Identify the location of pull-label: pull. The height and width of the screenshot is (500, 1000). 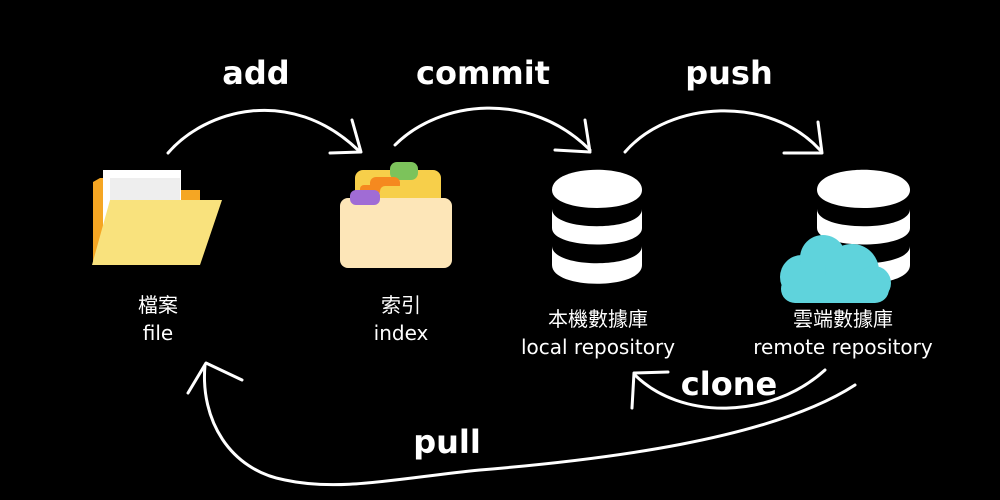
(447, 442).